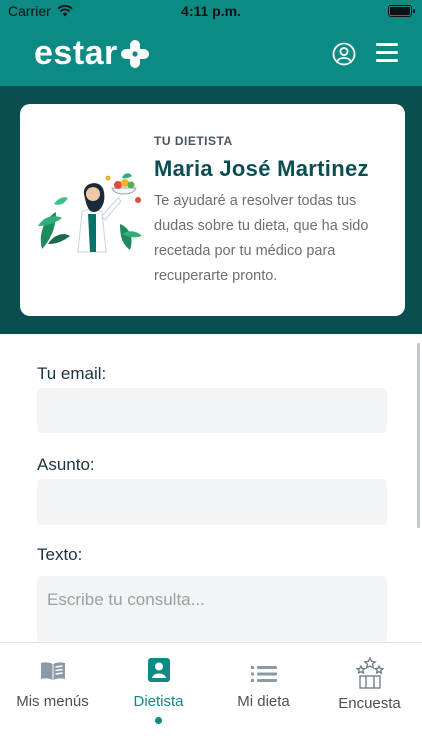 Image resolution: width=422 pixels, height=750 pixels. I want to click on person-badge-icon, so click(158, 670).